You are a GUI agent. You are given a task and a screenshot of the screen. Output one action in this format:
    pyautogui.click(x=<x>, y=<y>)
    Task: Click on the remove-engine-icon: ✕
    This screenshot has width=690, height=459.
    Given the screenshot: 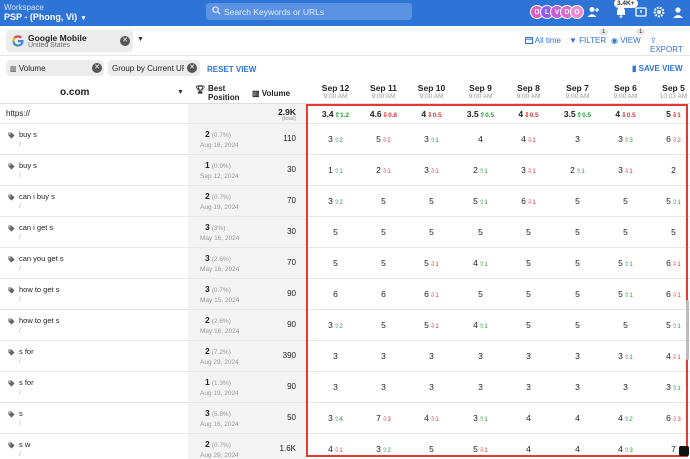 What is the action you would take?
    pyautogui.click(x=125, y=41)
    